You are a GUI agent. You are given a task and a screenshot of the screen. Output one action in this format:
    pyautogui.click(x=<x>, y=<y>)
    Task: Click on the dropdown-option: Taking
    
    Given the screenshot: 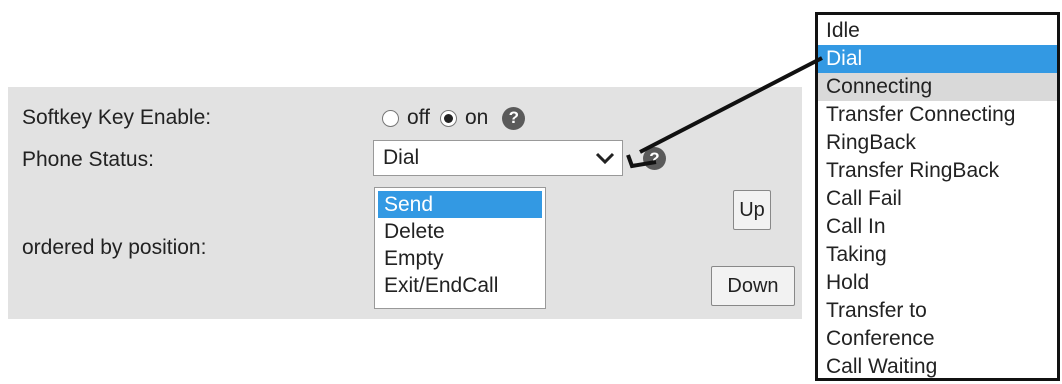 What is the action you would take?
    pyautogui.click(x=937, y=255)
    